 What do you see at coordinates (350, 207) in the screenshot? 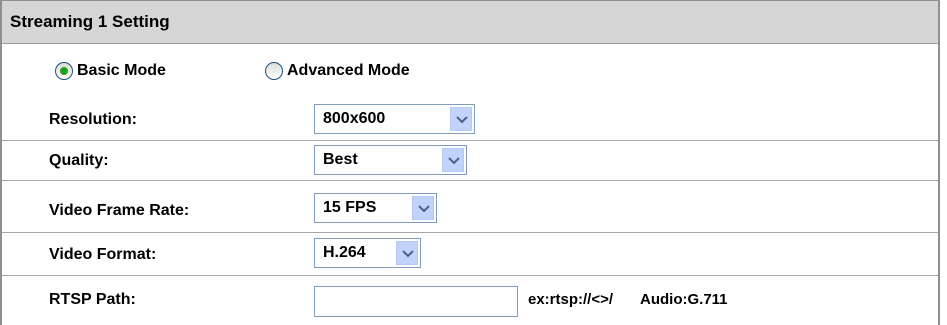
I see `frame-rate-value: 15 FPS` at bounding box center [350, 207].